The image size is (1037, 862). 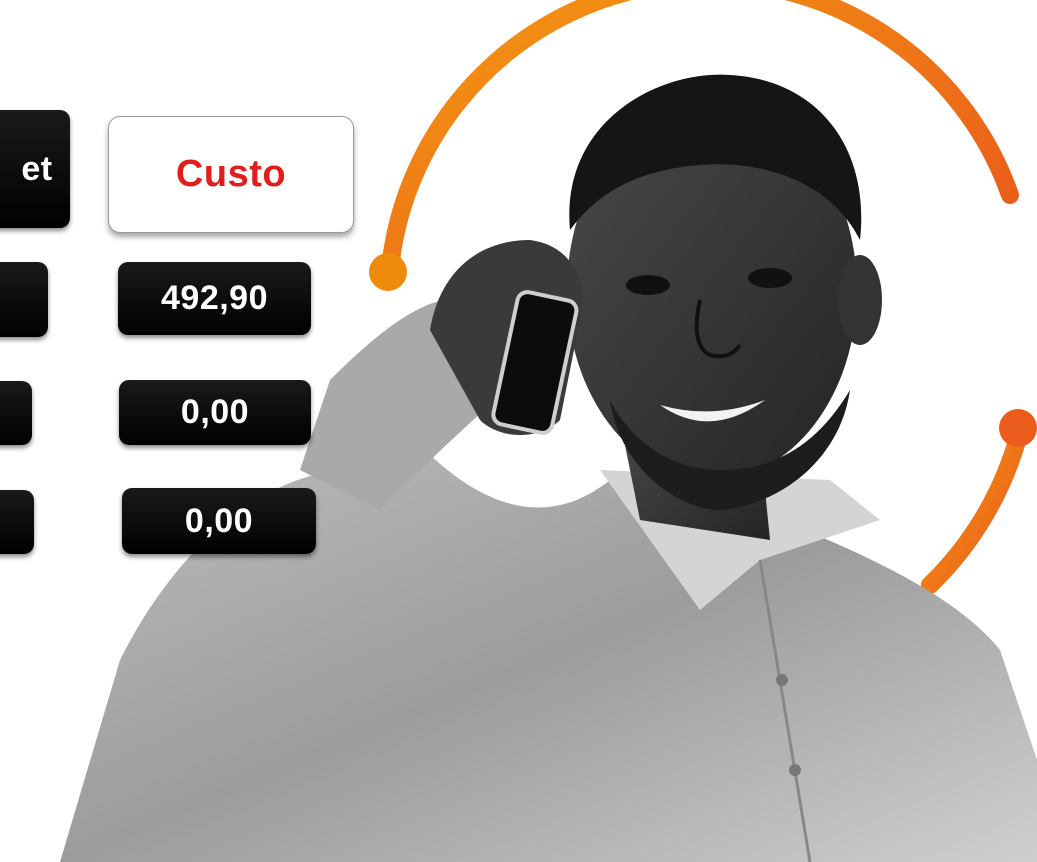 I want to click on row-2-left-value, so click(x=16, y=413).